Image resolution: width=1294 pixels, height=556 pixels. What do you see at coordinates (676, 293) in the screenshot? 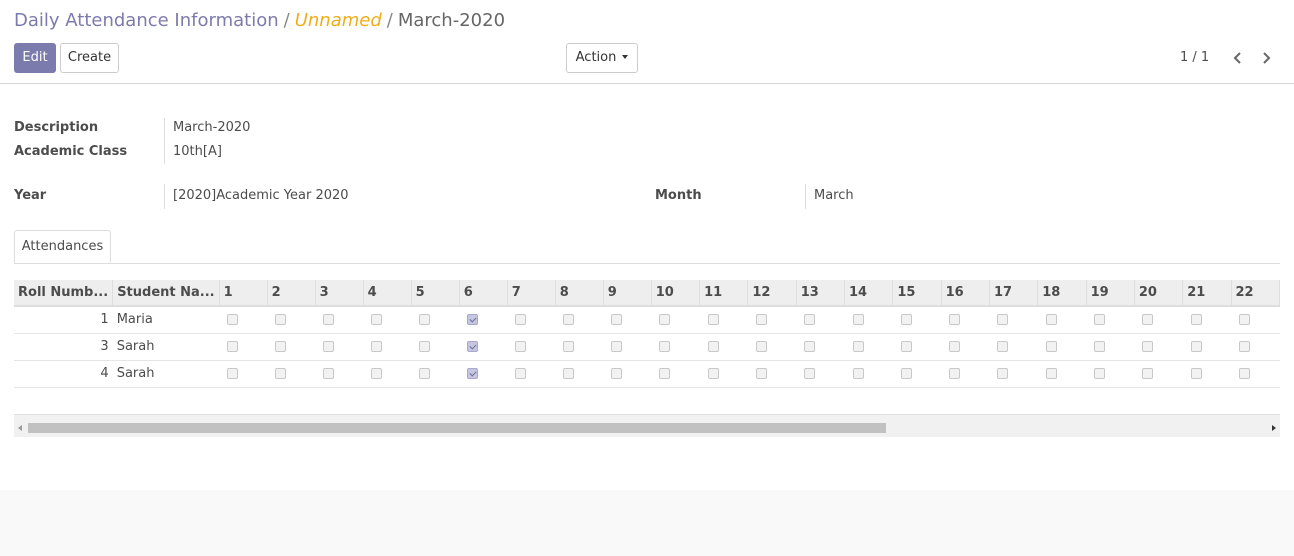
I see `column-header-day: 10` at bounding box center [676, 293].